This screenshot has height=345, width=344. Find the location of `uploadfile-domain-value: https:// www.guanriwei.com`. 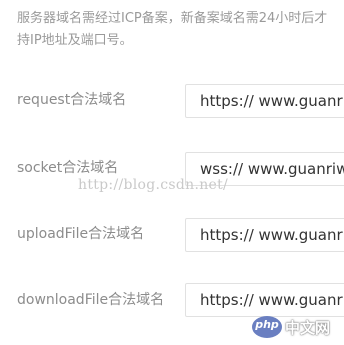

uploadfile-domain-value: https:// www.guanriwei.com is located at coordinates (272, 235).